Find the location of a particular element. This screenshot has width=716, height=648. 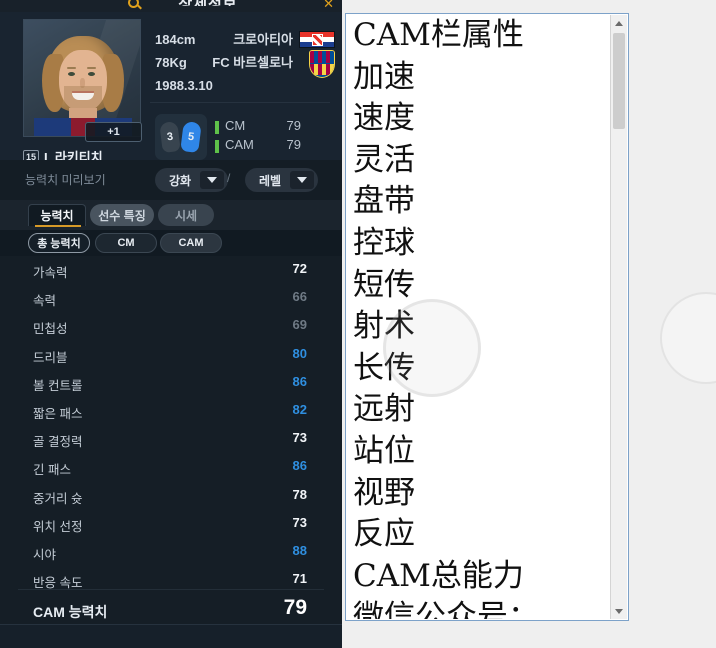

scrollbar-thumb is located at coordinates (619, 81).